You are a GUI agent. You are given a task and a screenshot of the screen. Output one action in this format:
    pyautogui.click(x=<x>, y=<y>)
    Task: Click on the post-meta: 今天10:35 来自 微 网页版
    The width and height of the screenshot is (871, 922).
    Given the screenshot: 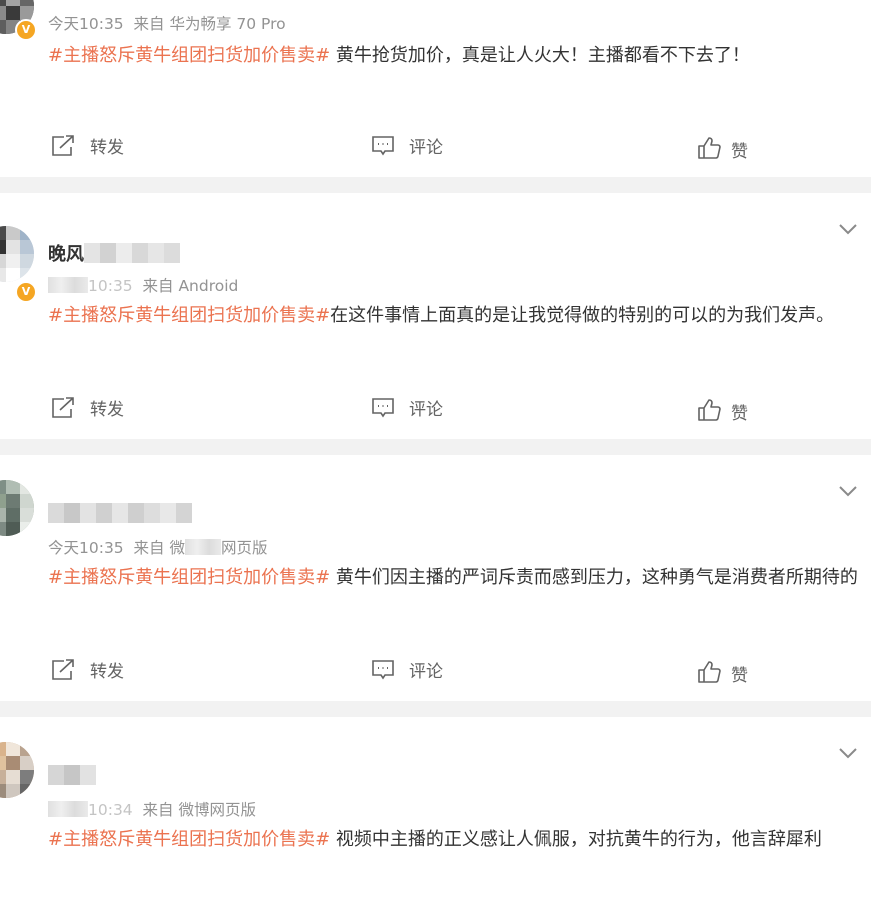 What is the action you would take?
    pyautogui.click(x=157, y=547)
    